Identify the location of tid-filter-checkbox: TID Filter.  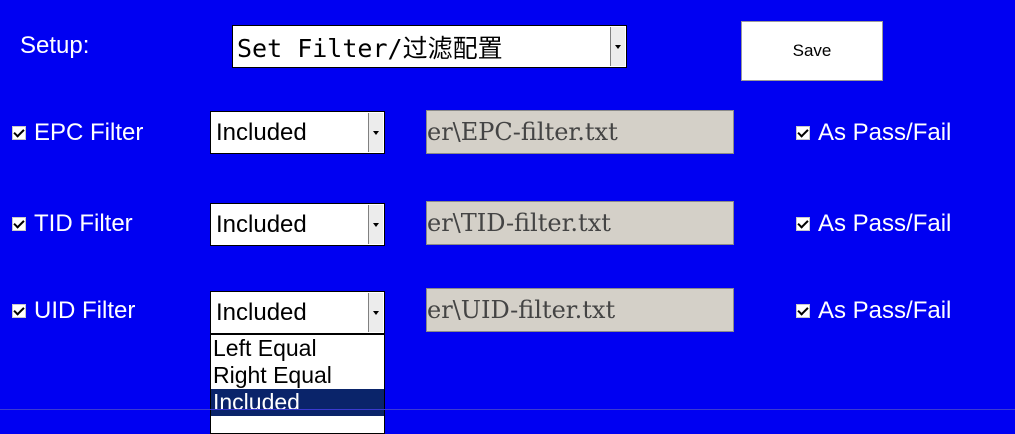
(72, 224).